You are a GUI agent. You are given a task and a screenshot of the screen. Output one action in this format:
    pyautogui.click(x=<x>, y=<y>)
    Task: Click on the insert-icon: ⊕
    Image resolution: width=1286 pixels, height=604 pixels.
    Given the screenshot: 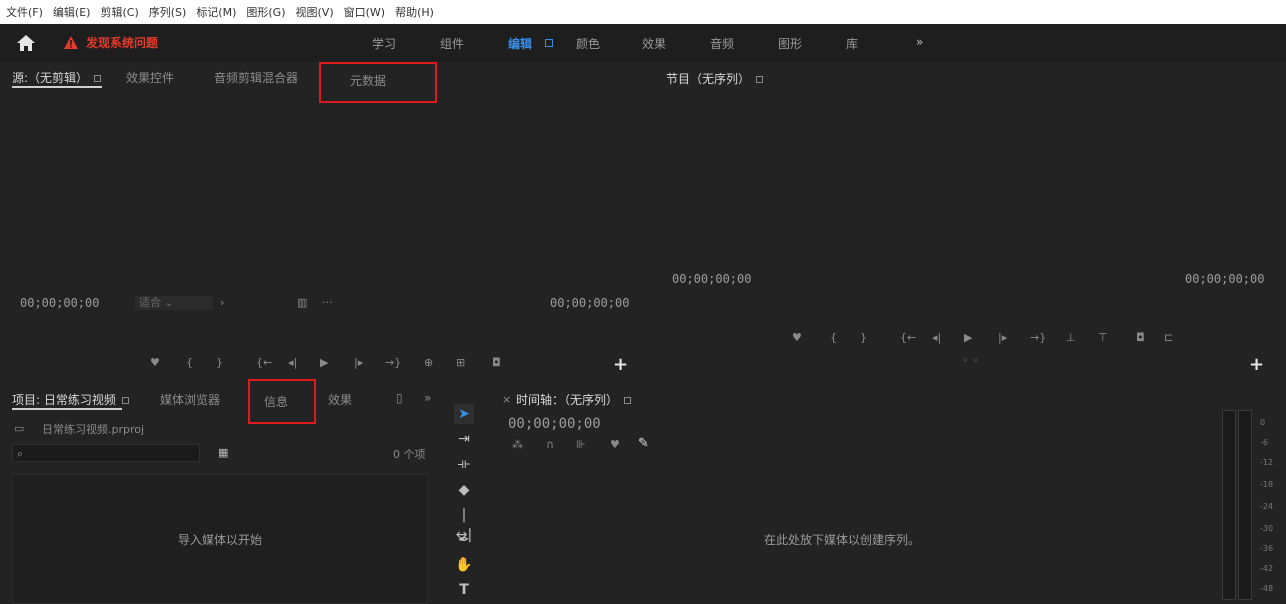 What is the action you would take?
    pyautogui.click(x=428, y=362)
    